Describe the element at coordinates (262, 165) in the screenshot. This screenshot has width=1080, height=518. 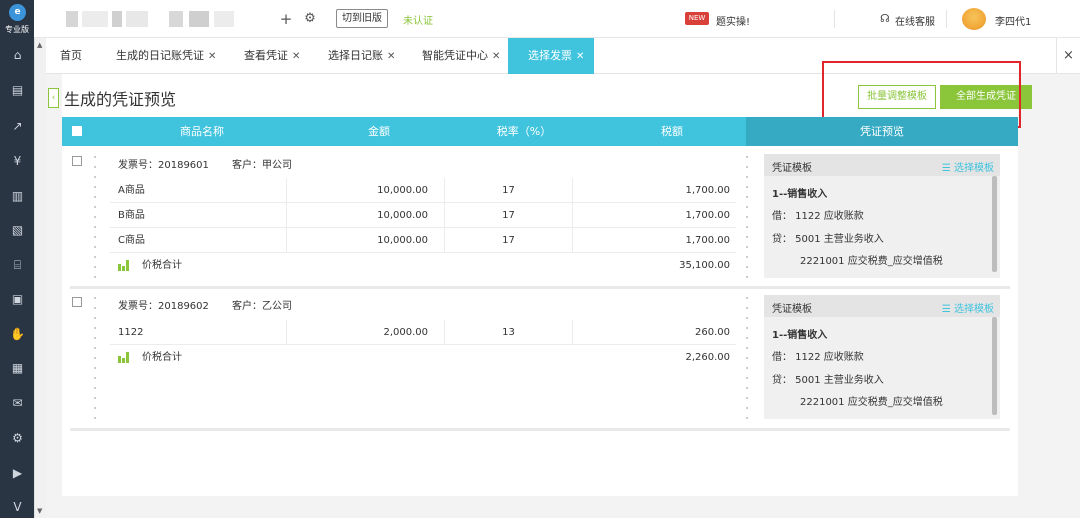
I see `customer-name: 客户：甲公司` at that location.